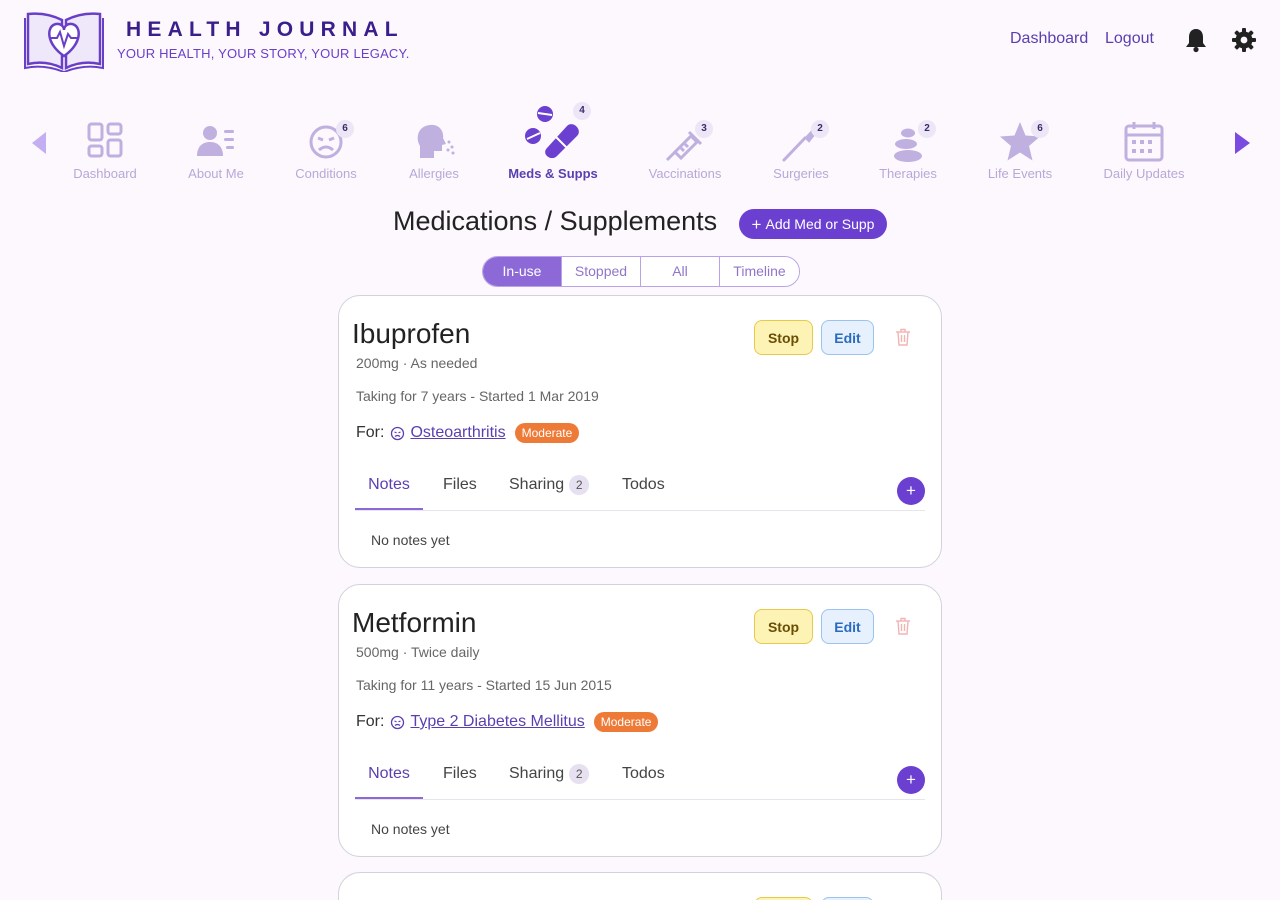 The width and height of the screenshot is (1280, 900). I want to click on med-dose: 500mg · Twice daily, so click(418, 652).